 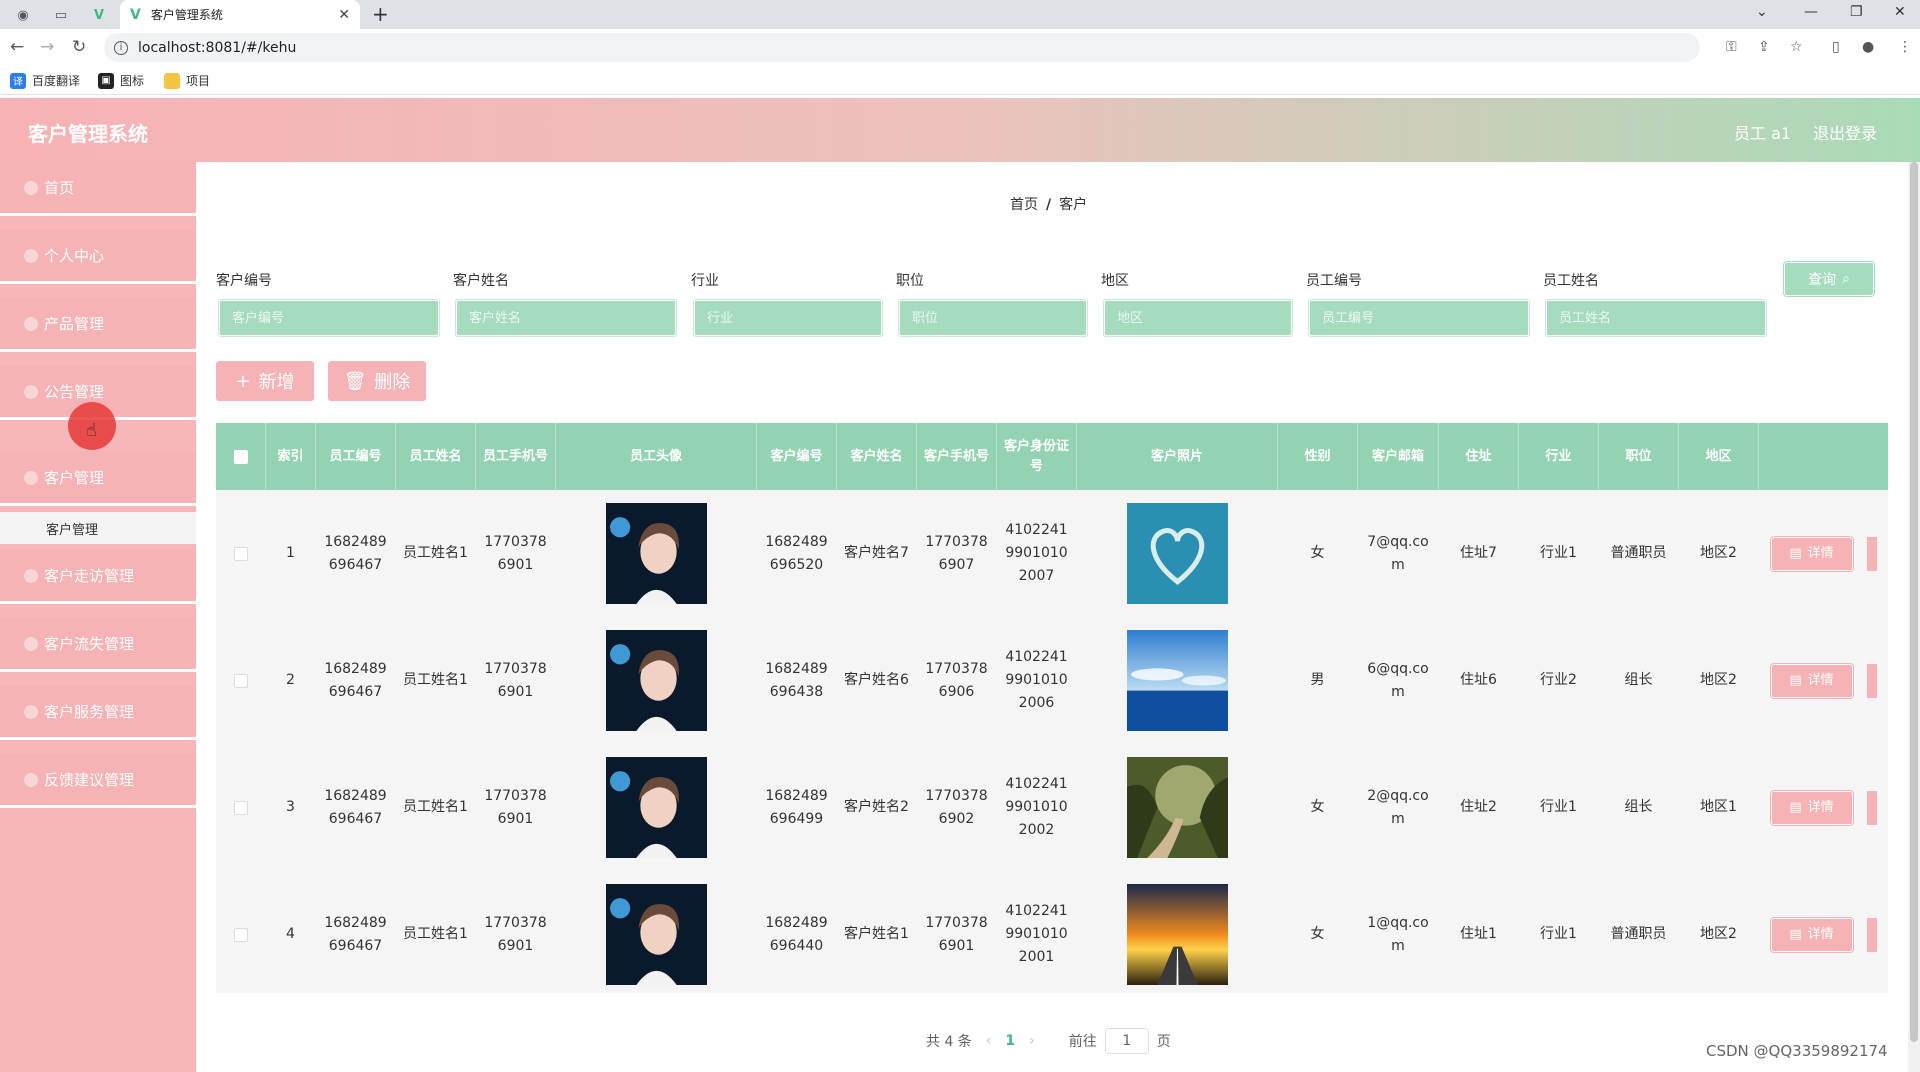 What do you see at coordinates (1032, 1041) in the screenshot?
I see `next-page-icon: ›` at bounding box center [1032, 1041].